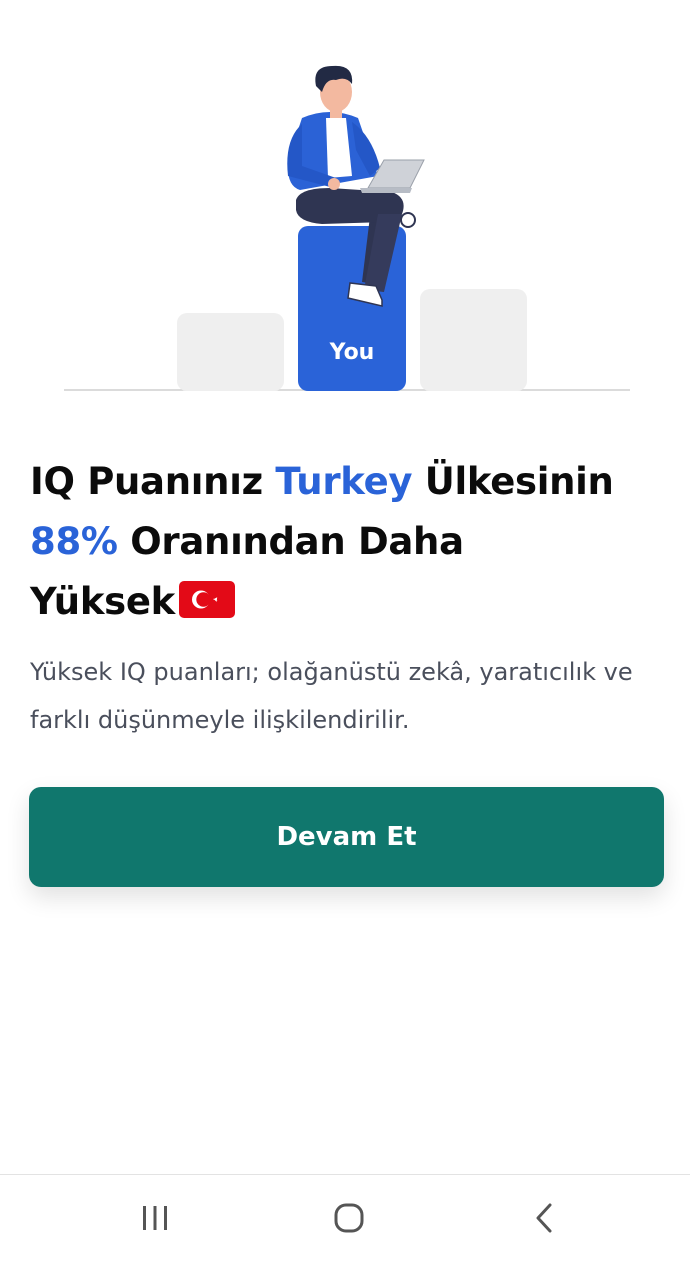 This screenshot has width=690, height=1261. I want to click on headline-part1: IQ Puanınız, so click(153, 481).